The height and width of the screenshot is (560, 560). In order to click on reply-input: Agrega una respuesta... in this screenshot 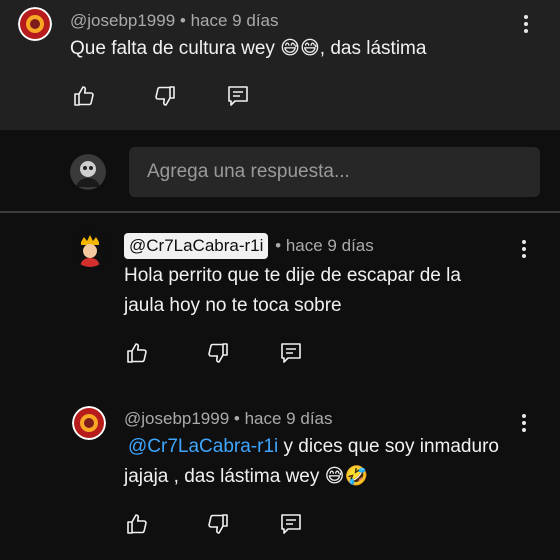, I will do `click(334, 172)`.